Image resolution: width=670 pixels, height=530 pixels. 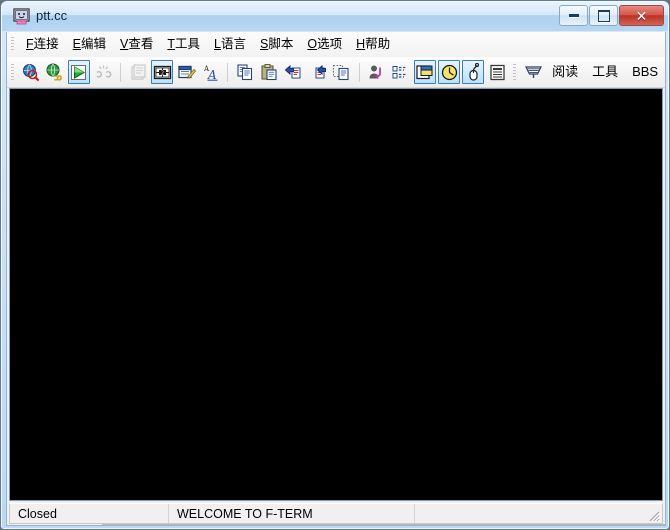 I want to click on tool-bar: 2 A A 阅读 工具 BBS, so click(x=336, y=72).